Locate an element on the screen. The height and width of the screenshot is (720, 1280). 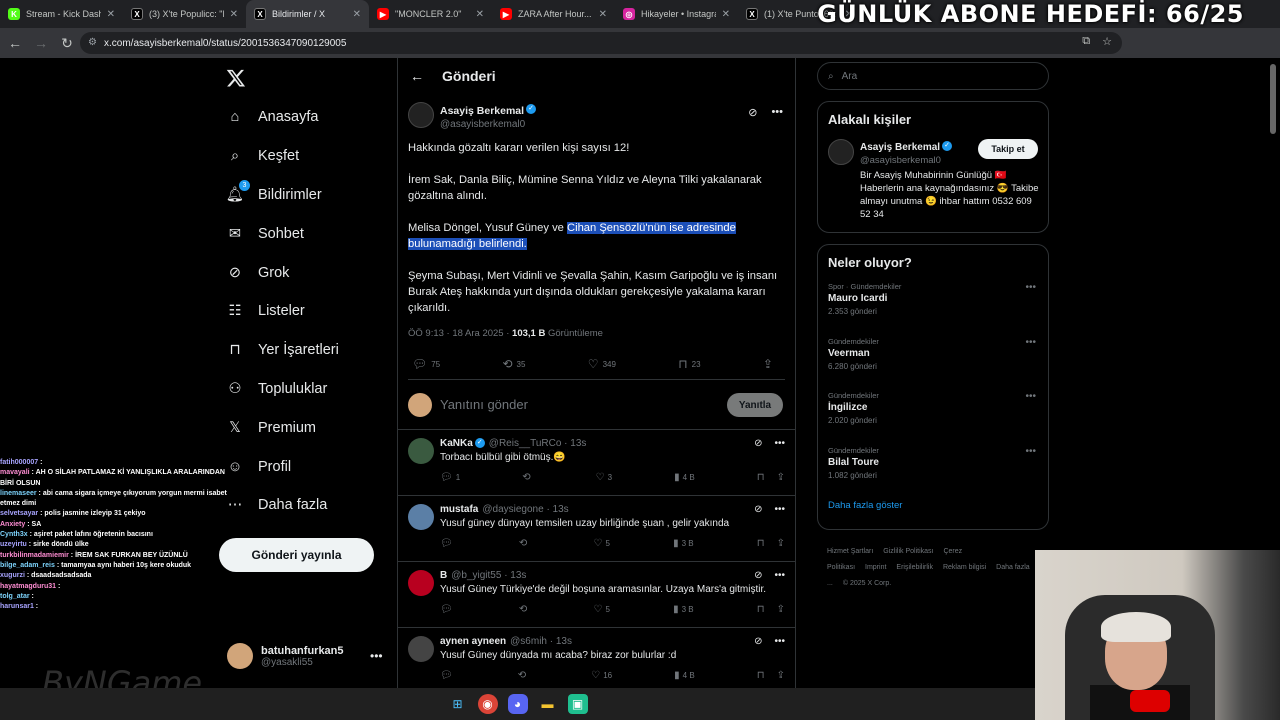
windows-start-icon: ⊞ is located at coordinates (458, 704).